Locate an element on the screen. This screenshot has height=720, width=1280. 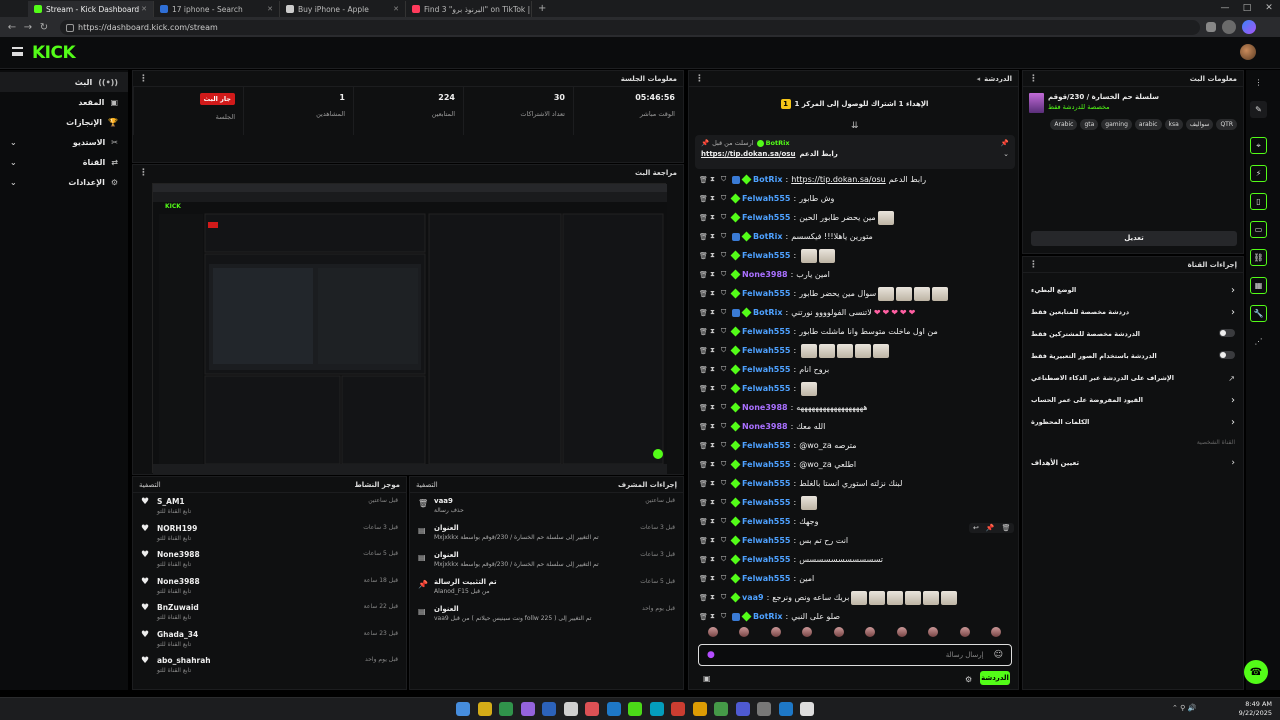
chat-message: 🗑 ⧗ ⛉ BotRix: لاتنسى الفولوووو نورتني ❤ ❤ ❤ ❤ ❤ is located at coordinates (854, 312).